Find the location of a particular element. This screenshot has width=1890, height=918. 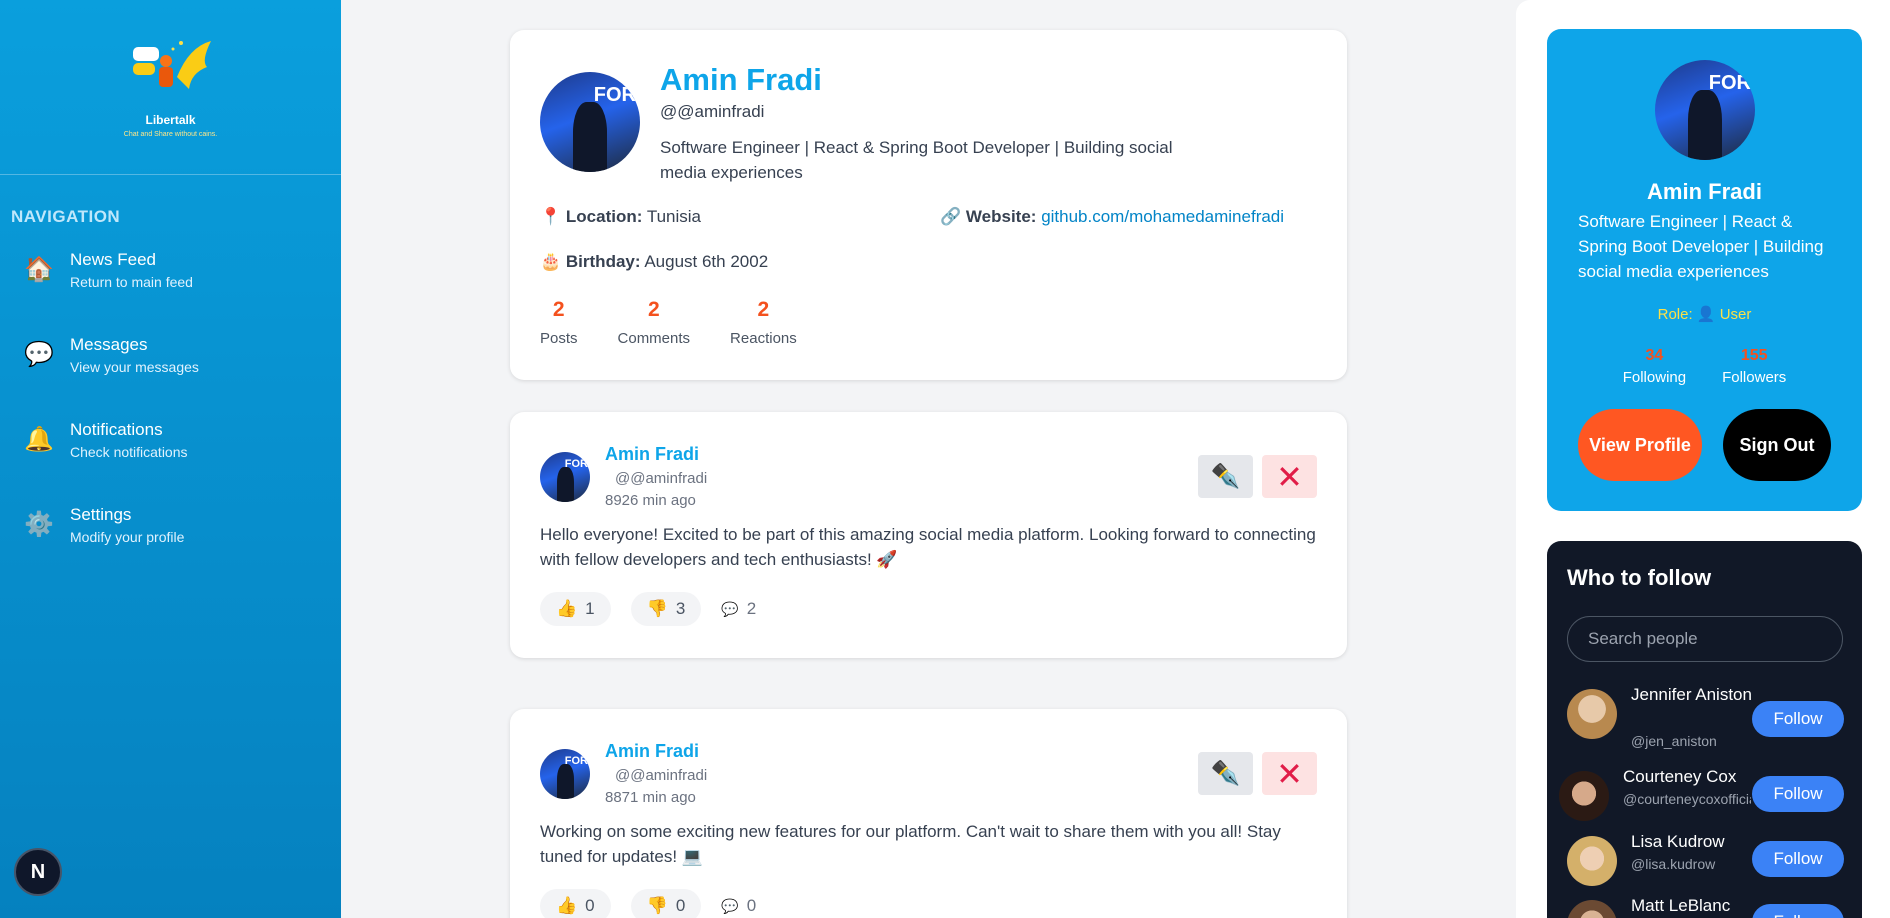

like-button: 👍 1 is located at coordinates (575, 609).